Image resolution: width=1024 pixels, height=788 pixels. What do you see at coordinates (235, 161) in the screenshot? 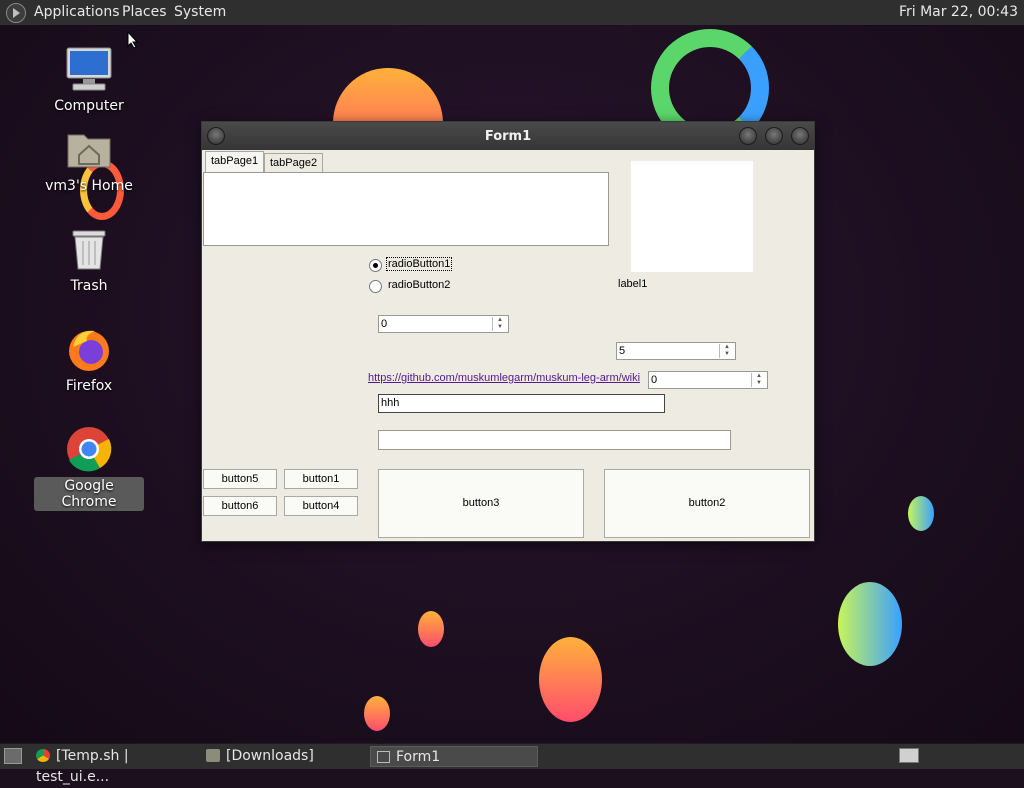
I see `tab-page1: tabPage1` at bounding box center [235, 161].